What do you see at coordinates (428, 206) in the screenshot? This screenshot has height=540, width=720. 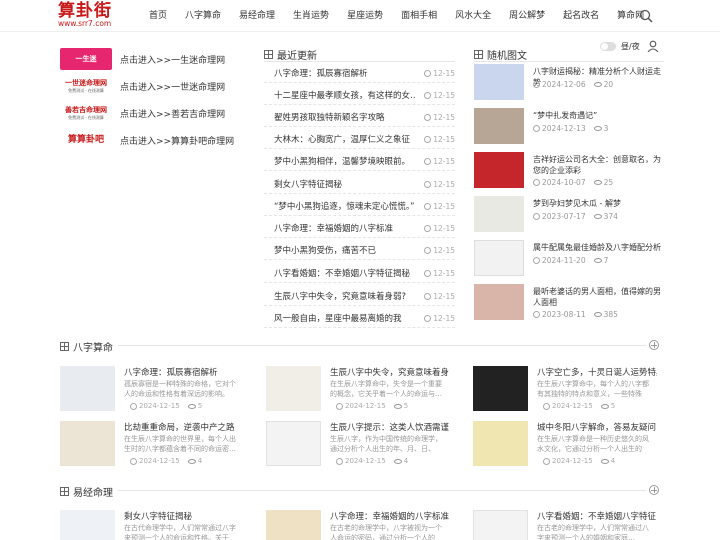 I see `clock-icon` at bounding box center [428, 206].